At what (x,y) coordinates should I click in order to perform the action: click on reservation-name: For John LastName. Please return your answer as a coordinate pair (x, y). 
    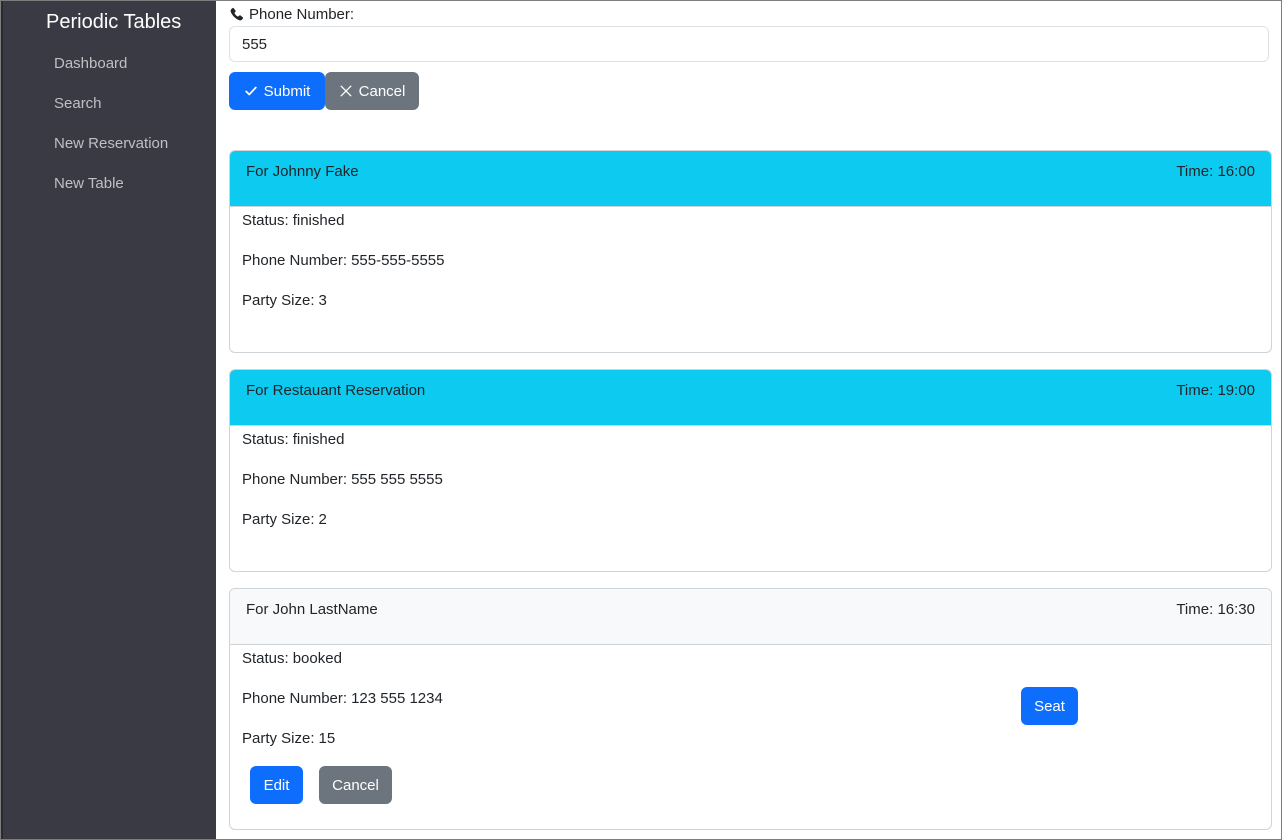
    Looking at the image, I should click on (312, 609).